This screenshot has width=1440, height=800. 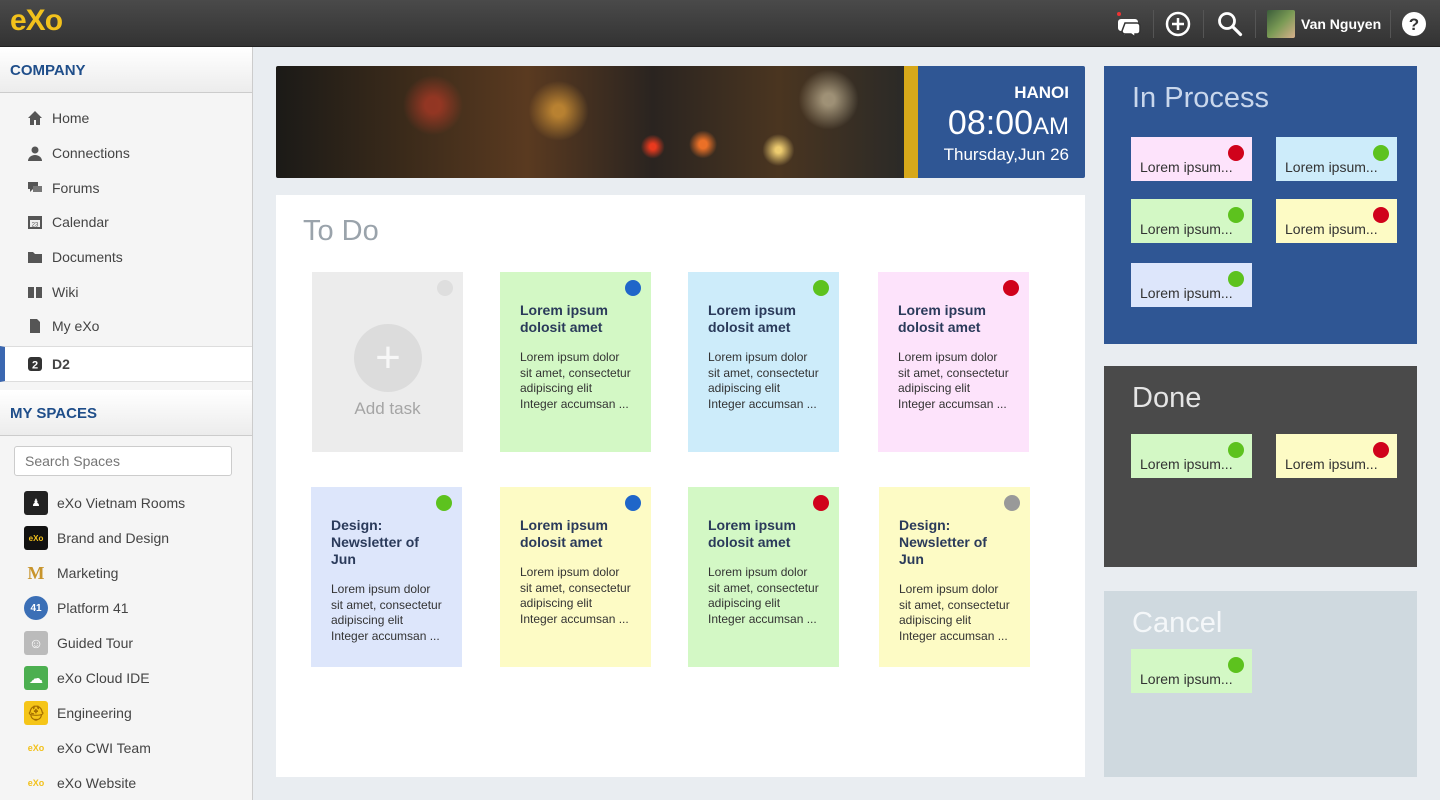 I want to click on city-name: HANOI, so click(x=1041, y=92).